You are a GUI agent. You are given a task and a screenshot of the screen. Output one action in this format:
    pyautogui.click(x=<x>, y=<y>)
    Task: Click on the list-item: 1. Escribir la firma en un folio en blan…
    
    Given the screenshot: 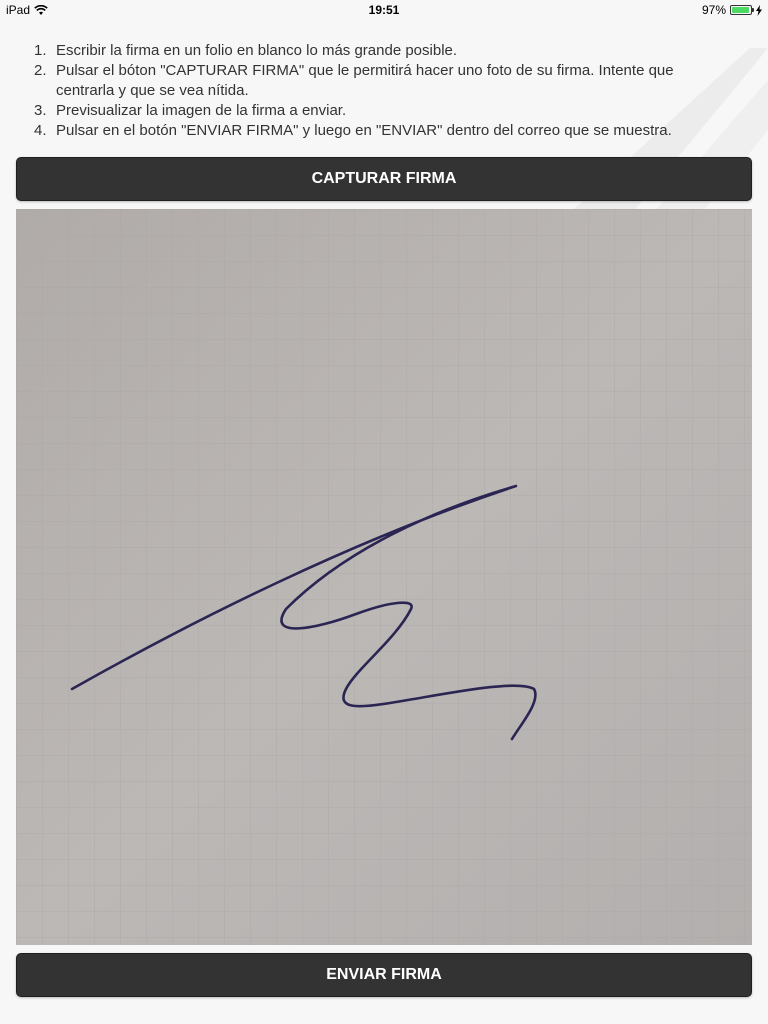 What is the action you would take?
    pyautogui.click(x=382, y=51)
    